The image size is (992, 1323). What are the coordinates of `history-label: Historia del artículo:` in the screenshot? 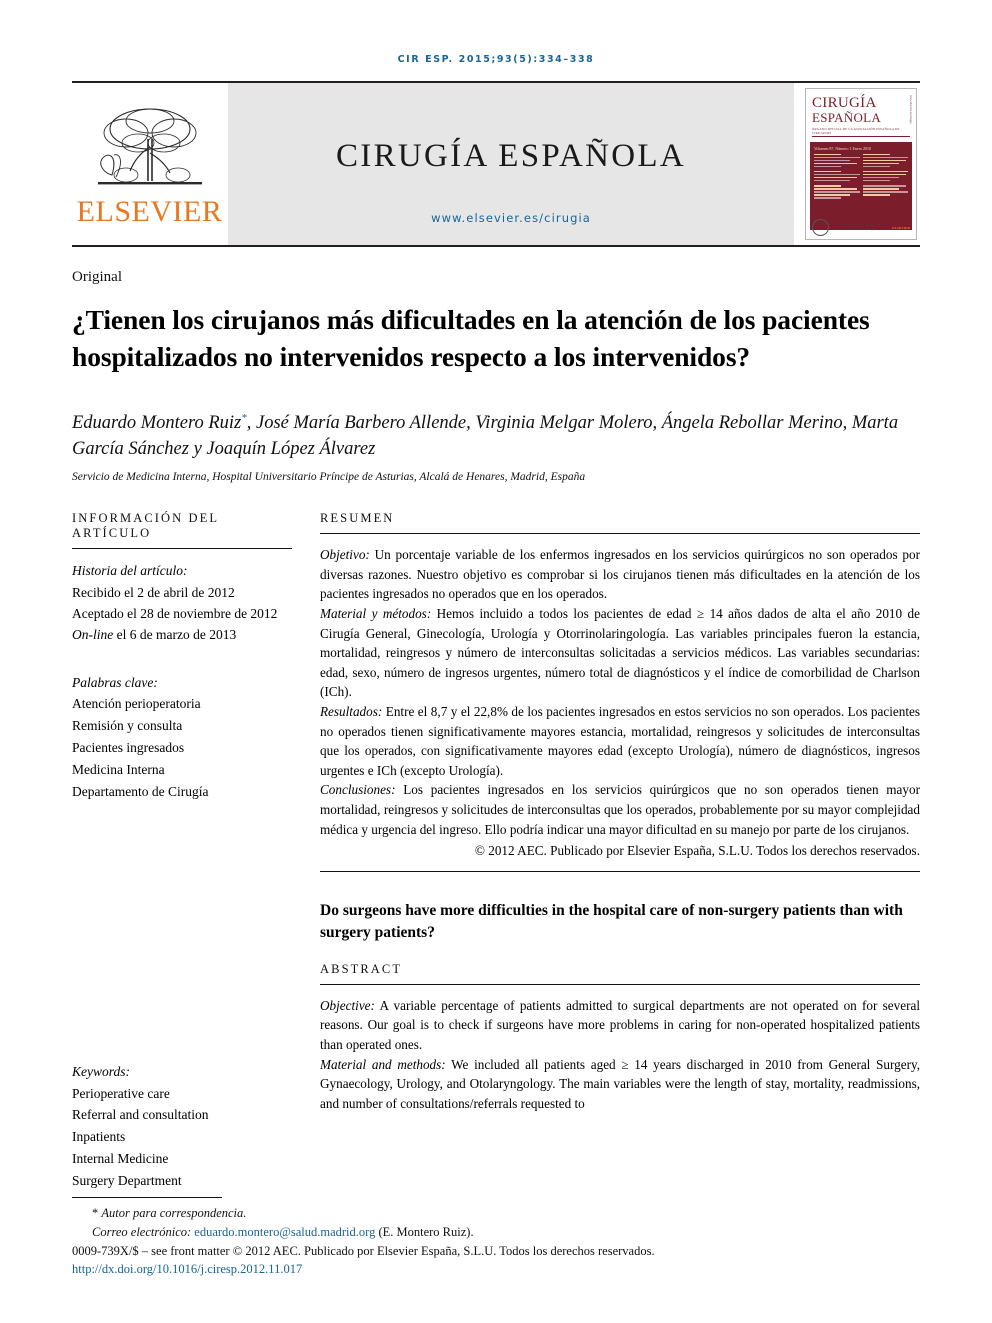 It's located at (130, 571).